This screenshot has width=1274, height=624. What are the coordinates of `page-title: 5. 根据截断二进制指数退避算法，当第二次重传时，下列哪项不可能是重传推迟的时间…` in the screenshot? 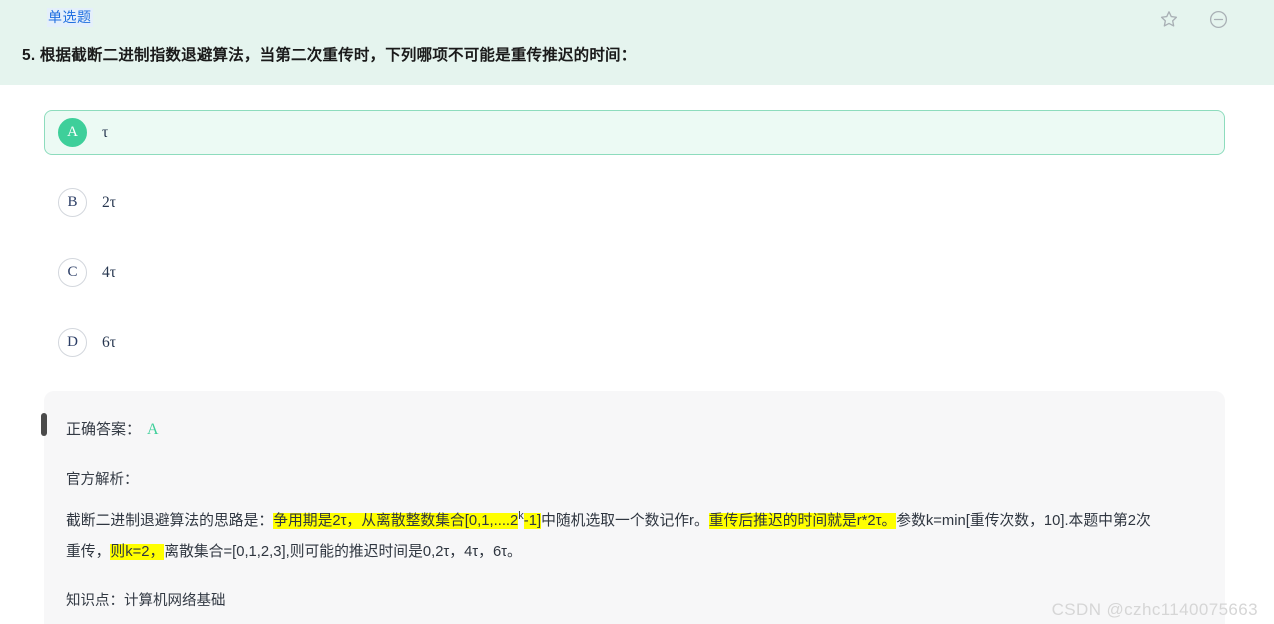 It's located at (329, 55).